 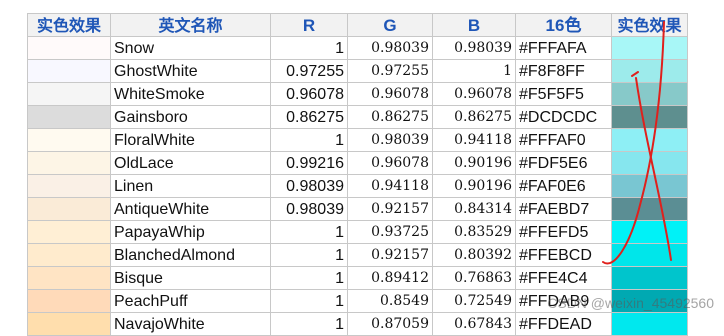 I want to click on hex-code-cell: #FFDEAD, so click(x=563, y=324).